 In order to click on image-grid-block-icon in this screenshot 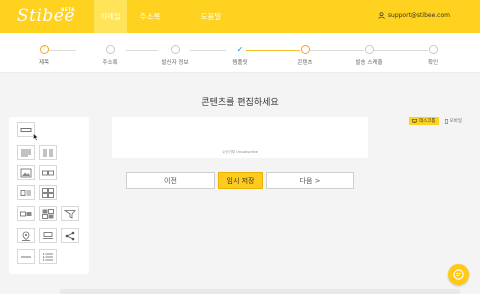, I will do `click(48, 192)`.